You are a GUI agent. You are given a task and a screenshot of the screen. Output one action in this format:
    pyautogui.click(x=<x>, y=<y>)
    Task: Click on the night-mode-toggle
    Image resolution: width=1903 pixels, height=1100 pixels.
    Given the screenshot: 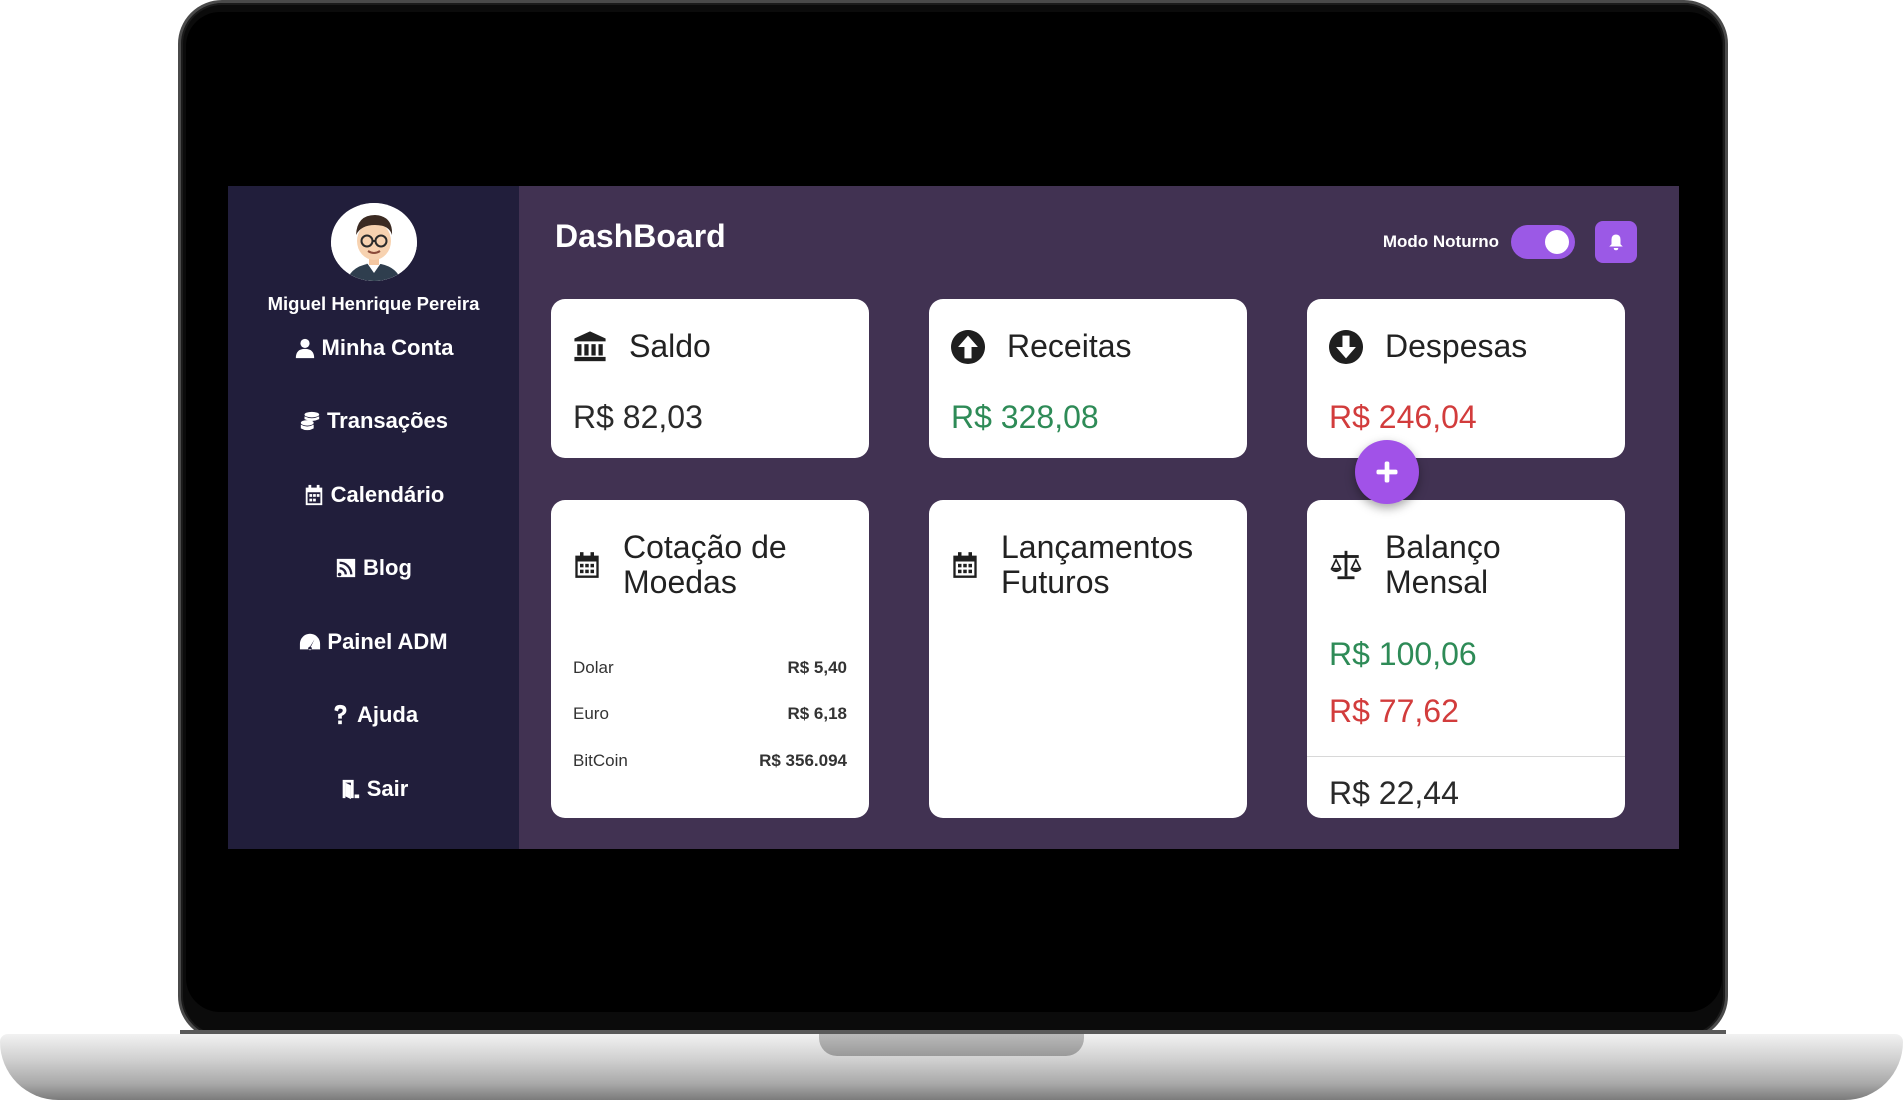 What is the action you would take?
    pyautogui.click(x=1543, y=242)
    